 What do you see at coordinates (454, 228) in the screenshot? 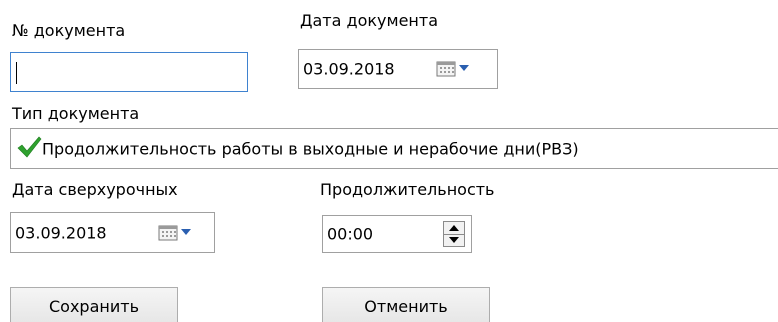
I see `arrow-up-icon` at bounding box center [454, 228].